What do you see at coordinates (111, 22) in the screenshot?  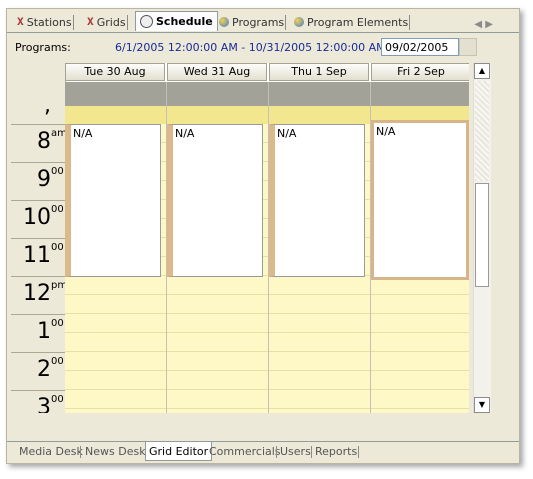 I see `tab-grids-label: Grids` at bounding box center [111, 22].